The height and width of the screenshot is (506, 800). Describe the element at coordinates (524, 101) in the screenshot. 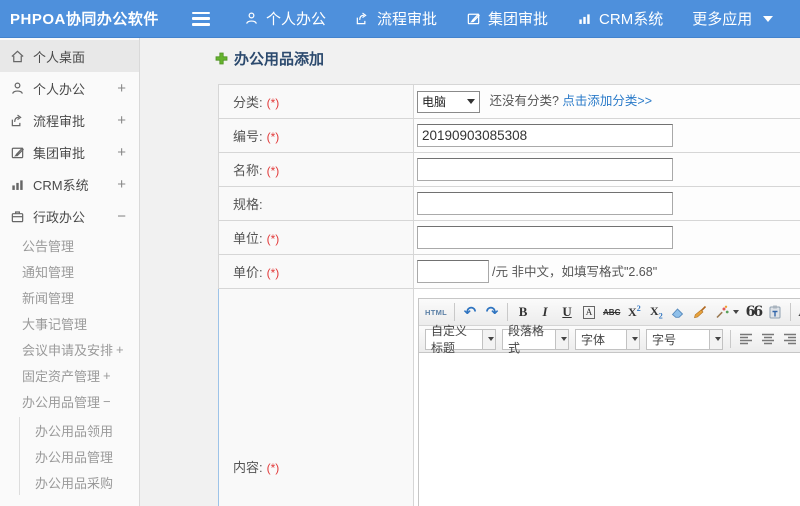

I see `category-hint: 还没有分类?` at that location.